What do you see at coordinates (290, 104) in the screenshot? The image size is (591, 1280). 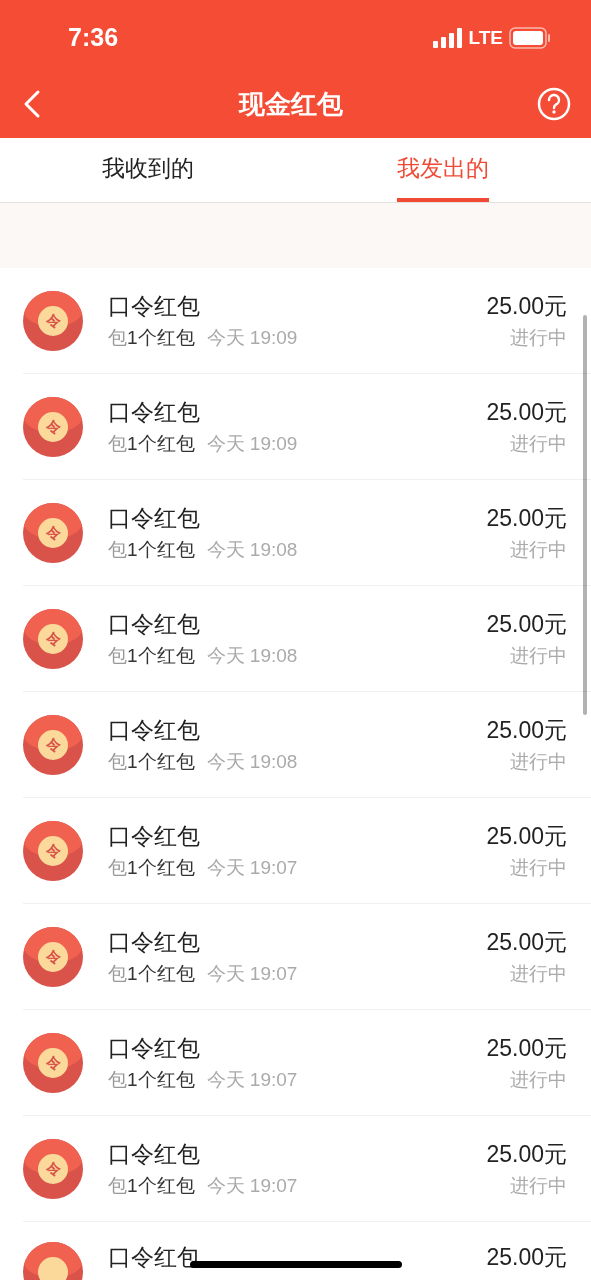 I see `page-title: 现金红包` at bounding box center [290, 104].